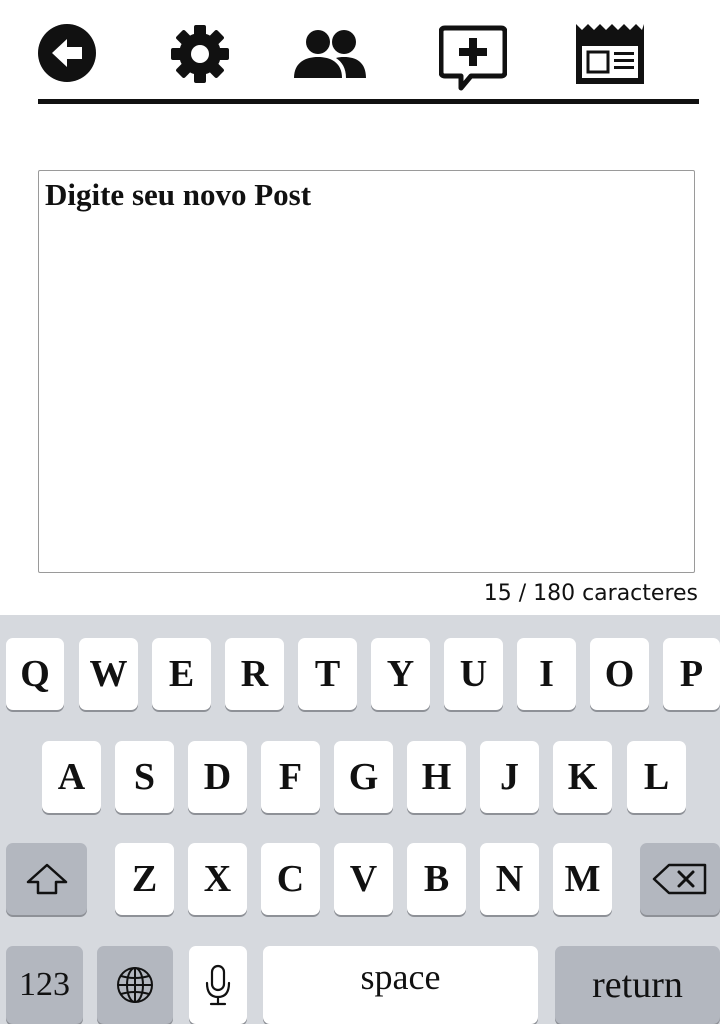  Describe the element at coordinates (44, 985) in the screenshot. I see `numbers-key: 123` at that location.